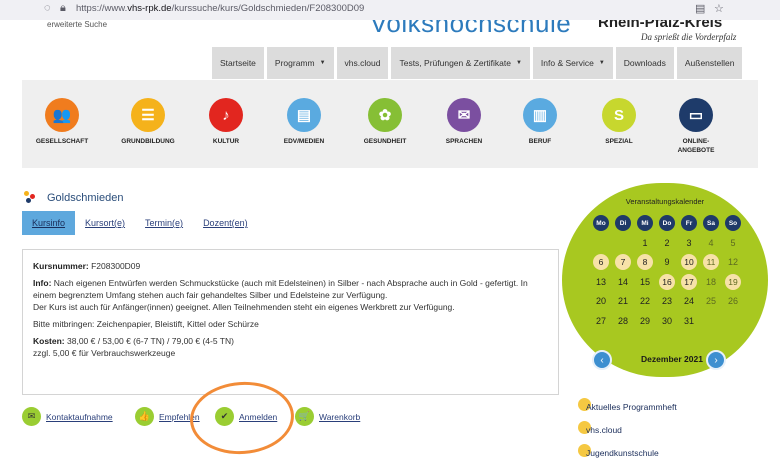 The height and width of the screenshot is (471, 780). Describe the element at coordinates (62, 115) in the screenshot. I see `people-icon: 👥` at that location.